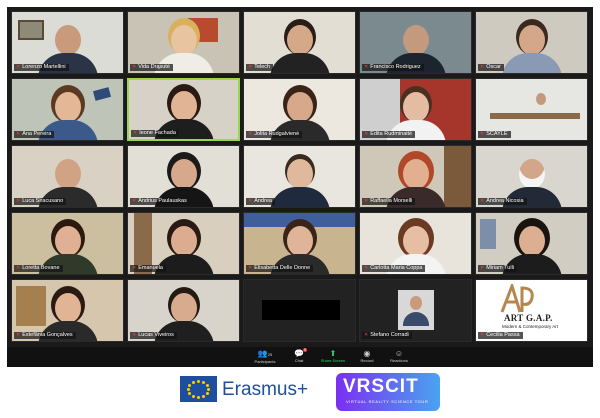 This screenshot has height=418, width=600. Describe the element at coordinates (299, 109) in the screenshot. I see `participant-tile: ✕ Jolita Rudgalvienė` at that location.